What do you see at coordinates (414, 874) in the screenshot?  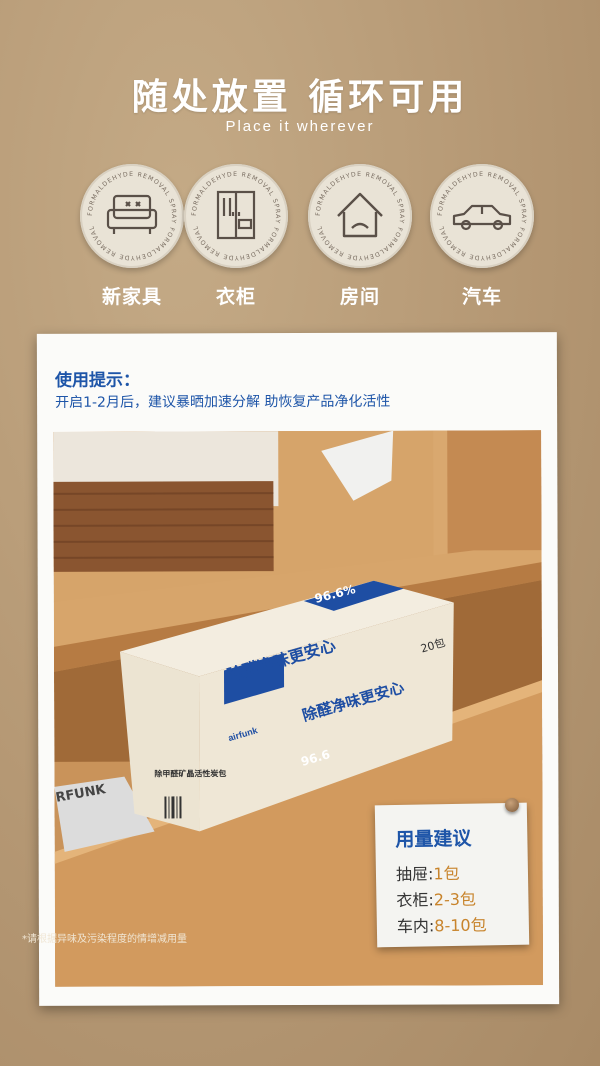 I see `dosage-key: 抽屉:` at bounding box center [414, 874].